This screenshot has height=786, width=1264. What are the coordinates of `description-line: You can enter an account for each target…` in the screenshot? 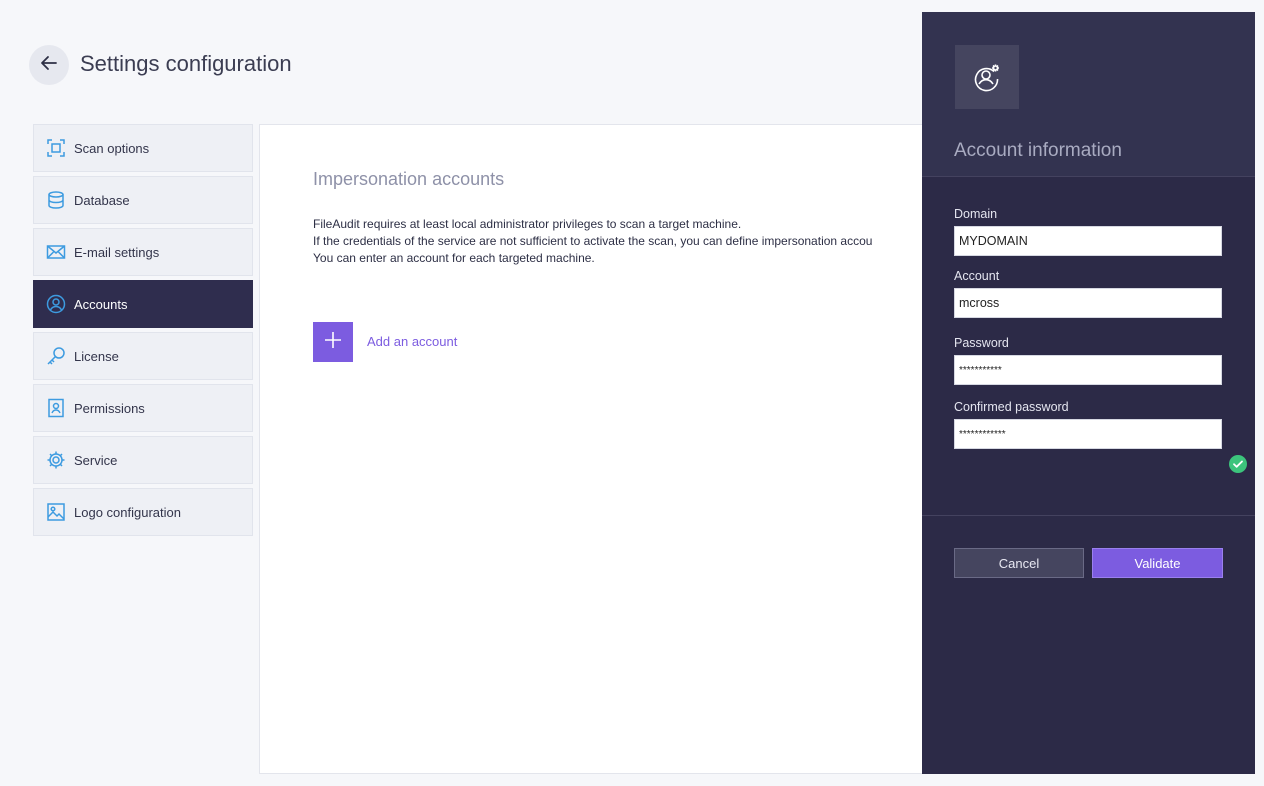 It's located at (454, 258).